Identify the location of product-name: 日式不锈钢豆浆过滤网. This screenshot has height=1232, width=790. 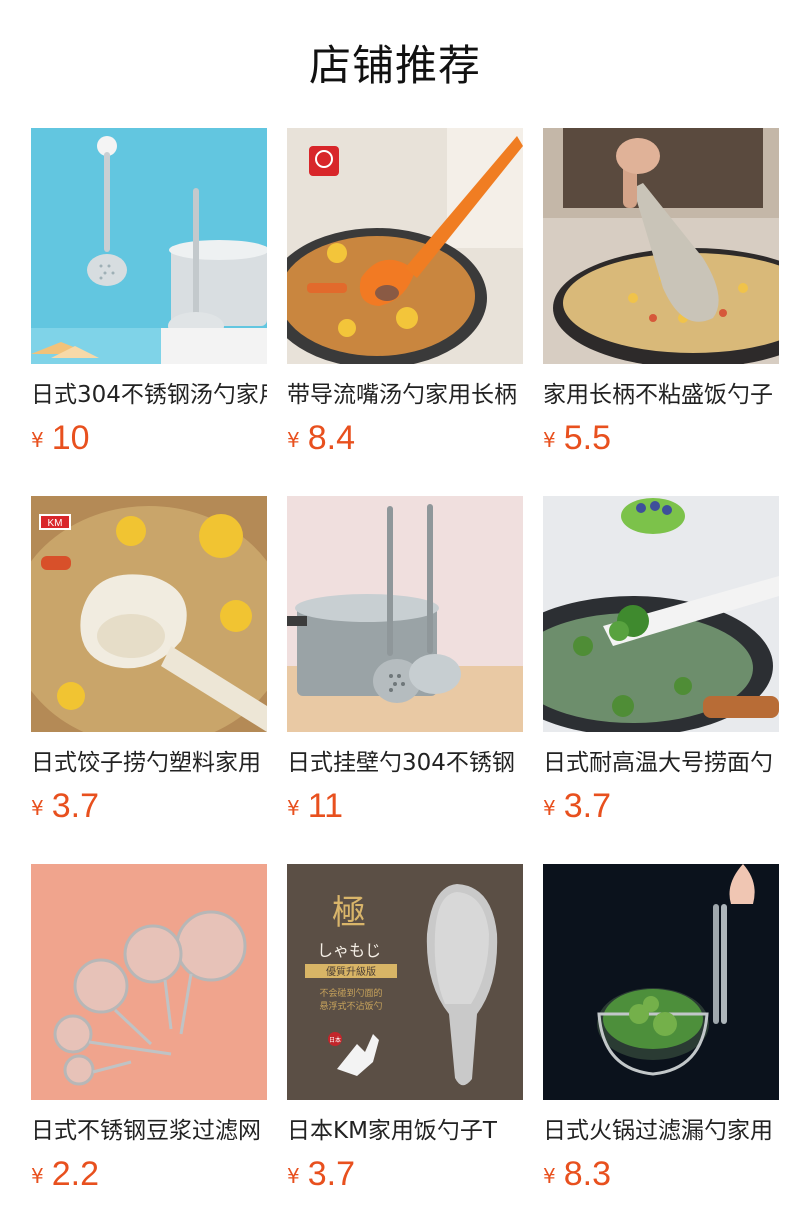
(149, 1131).